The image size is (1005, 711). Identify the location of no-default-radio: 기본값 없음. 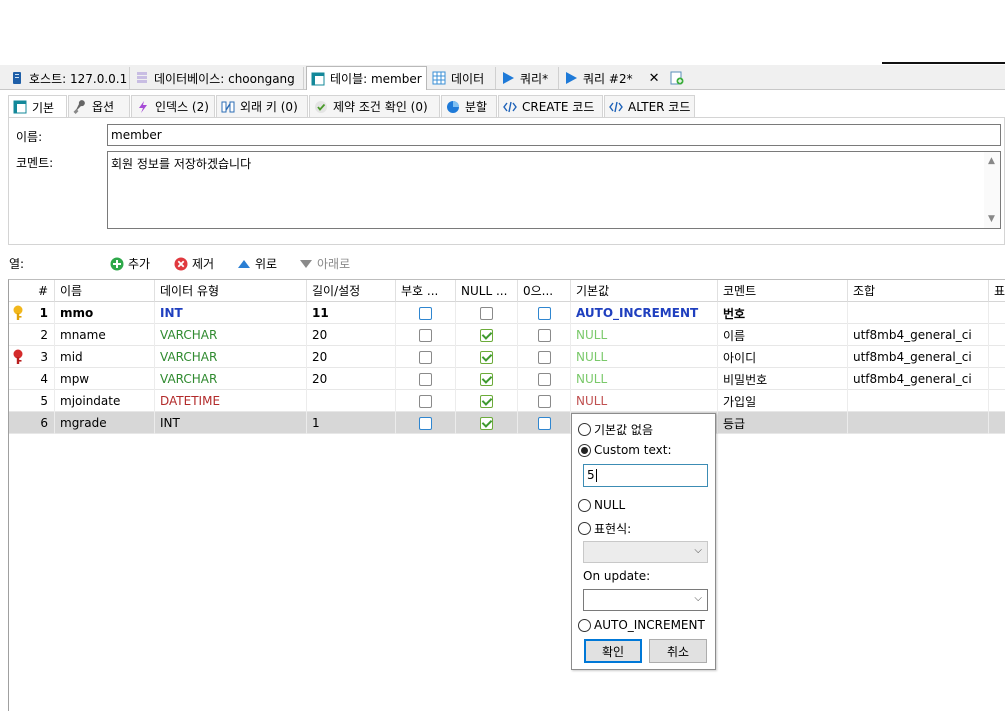
(615, 429).